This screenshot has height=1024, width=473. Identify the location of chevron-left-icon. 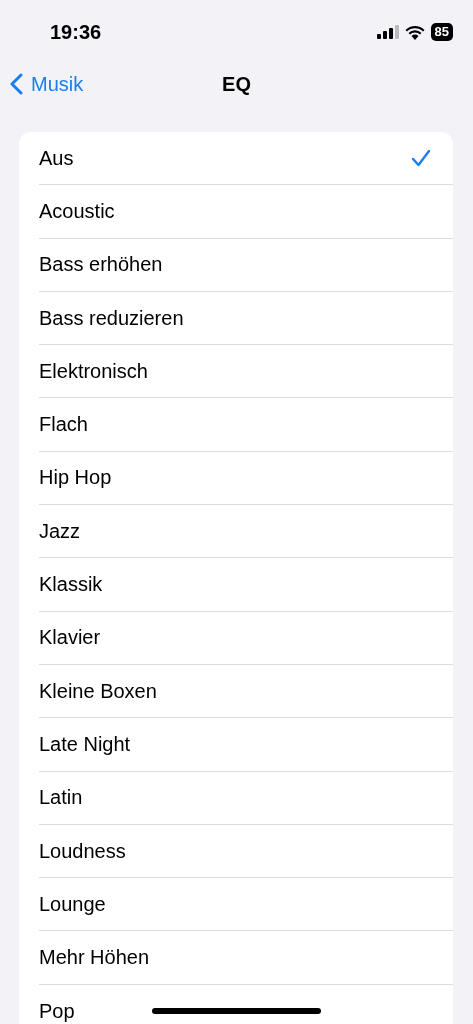
(16, 84).